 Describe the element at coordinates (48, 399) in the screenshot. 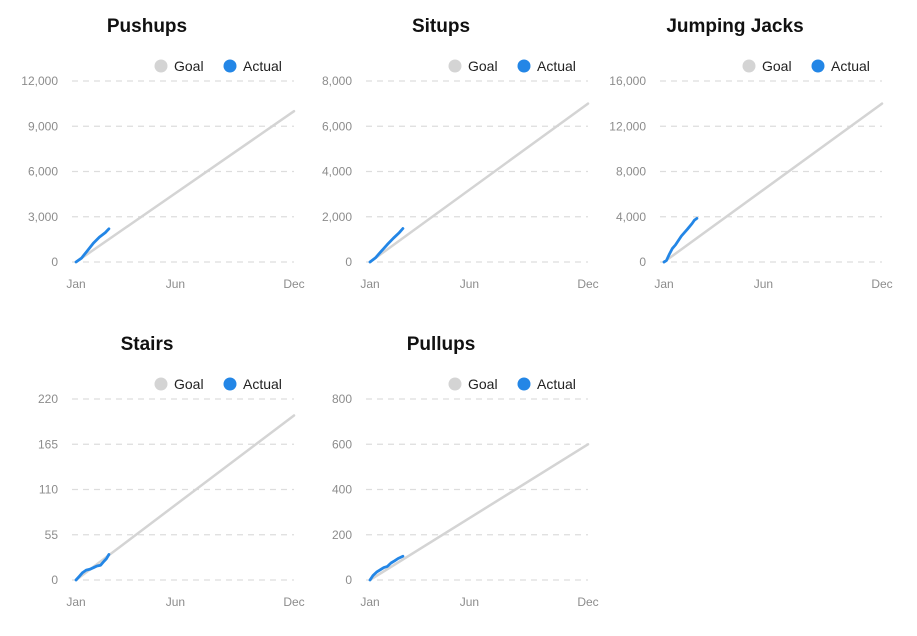

I see `y-tick-label: 220` at that location.